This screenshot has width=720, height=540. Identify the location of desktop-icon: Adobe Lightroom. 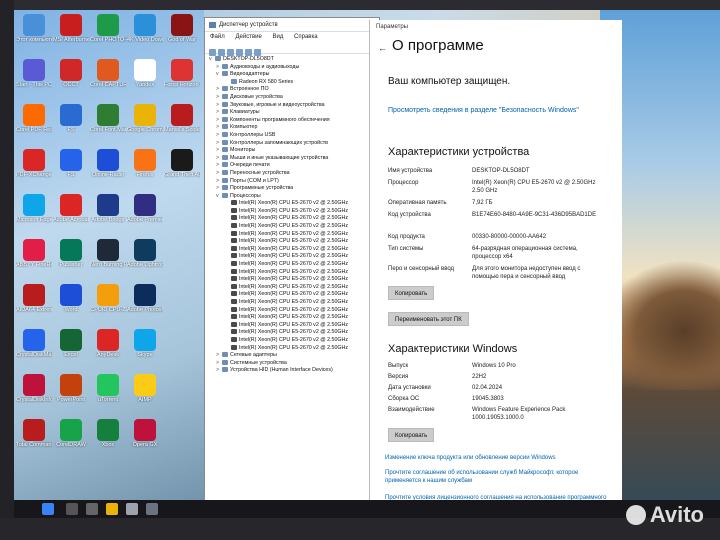
(145, 253).